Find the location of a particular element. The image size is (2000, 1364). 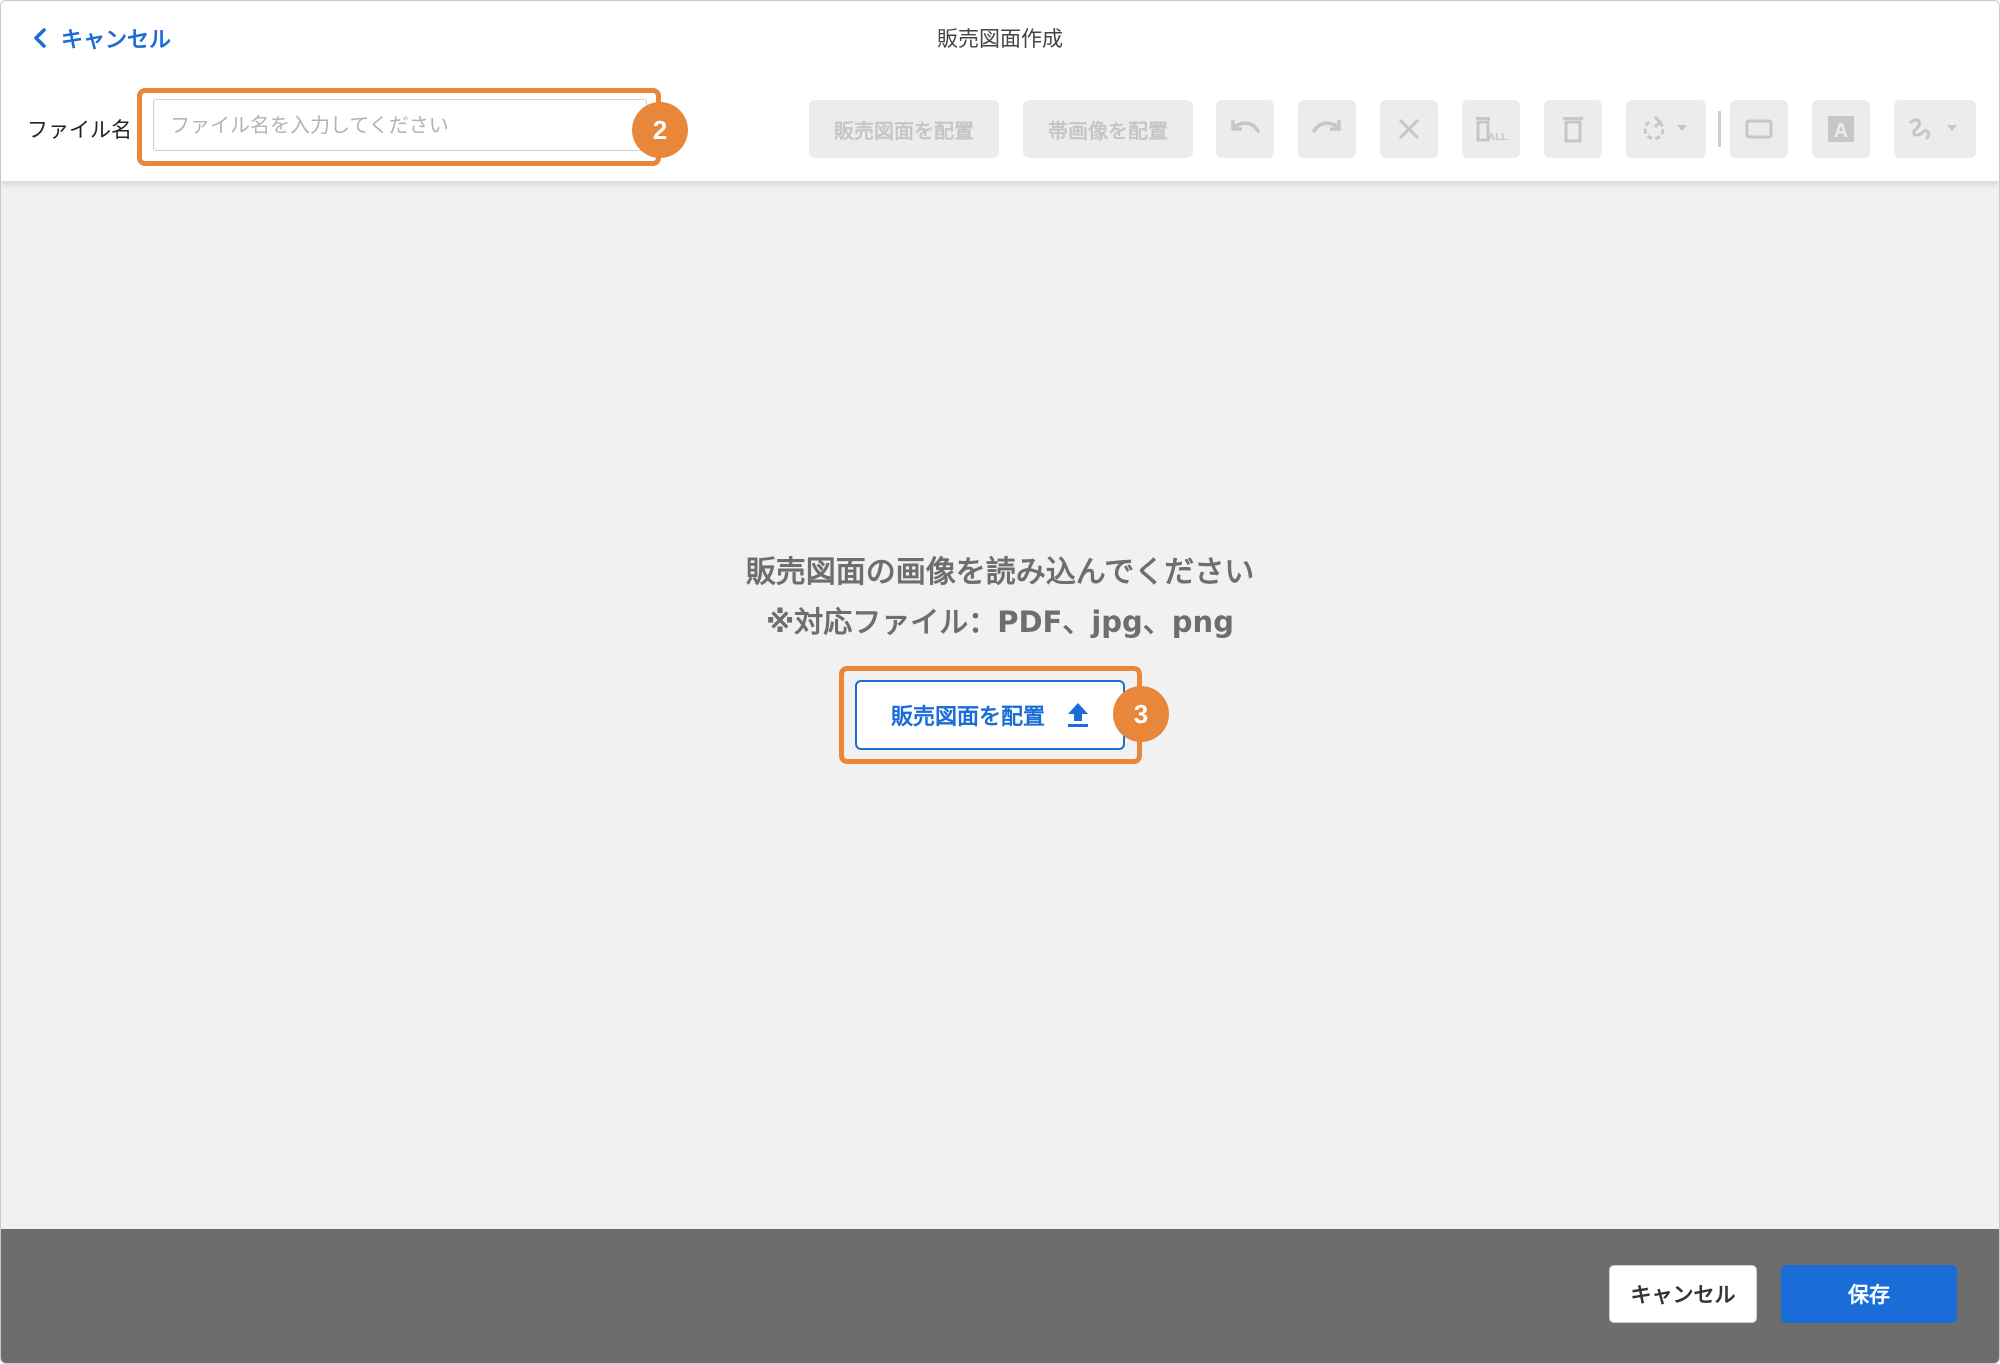

upload-icon is located at coordinates (1078, 715).